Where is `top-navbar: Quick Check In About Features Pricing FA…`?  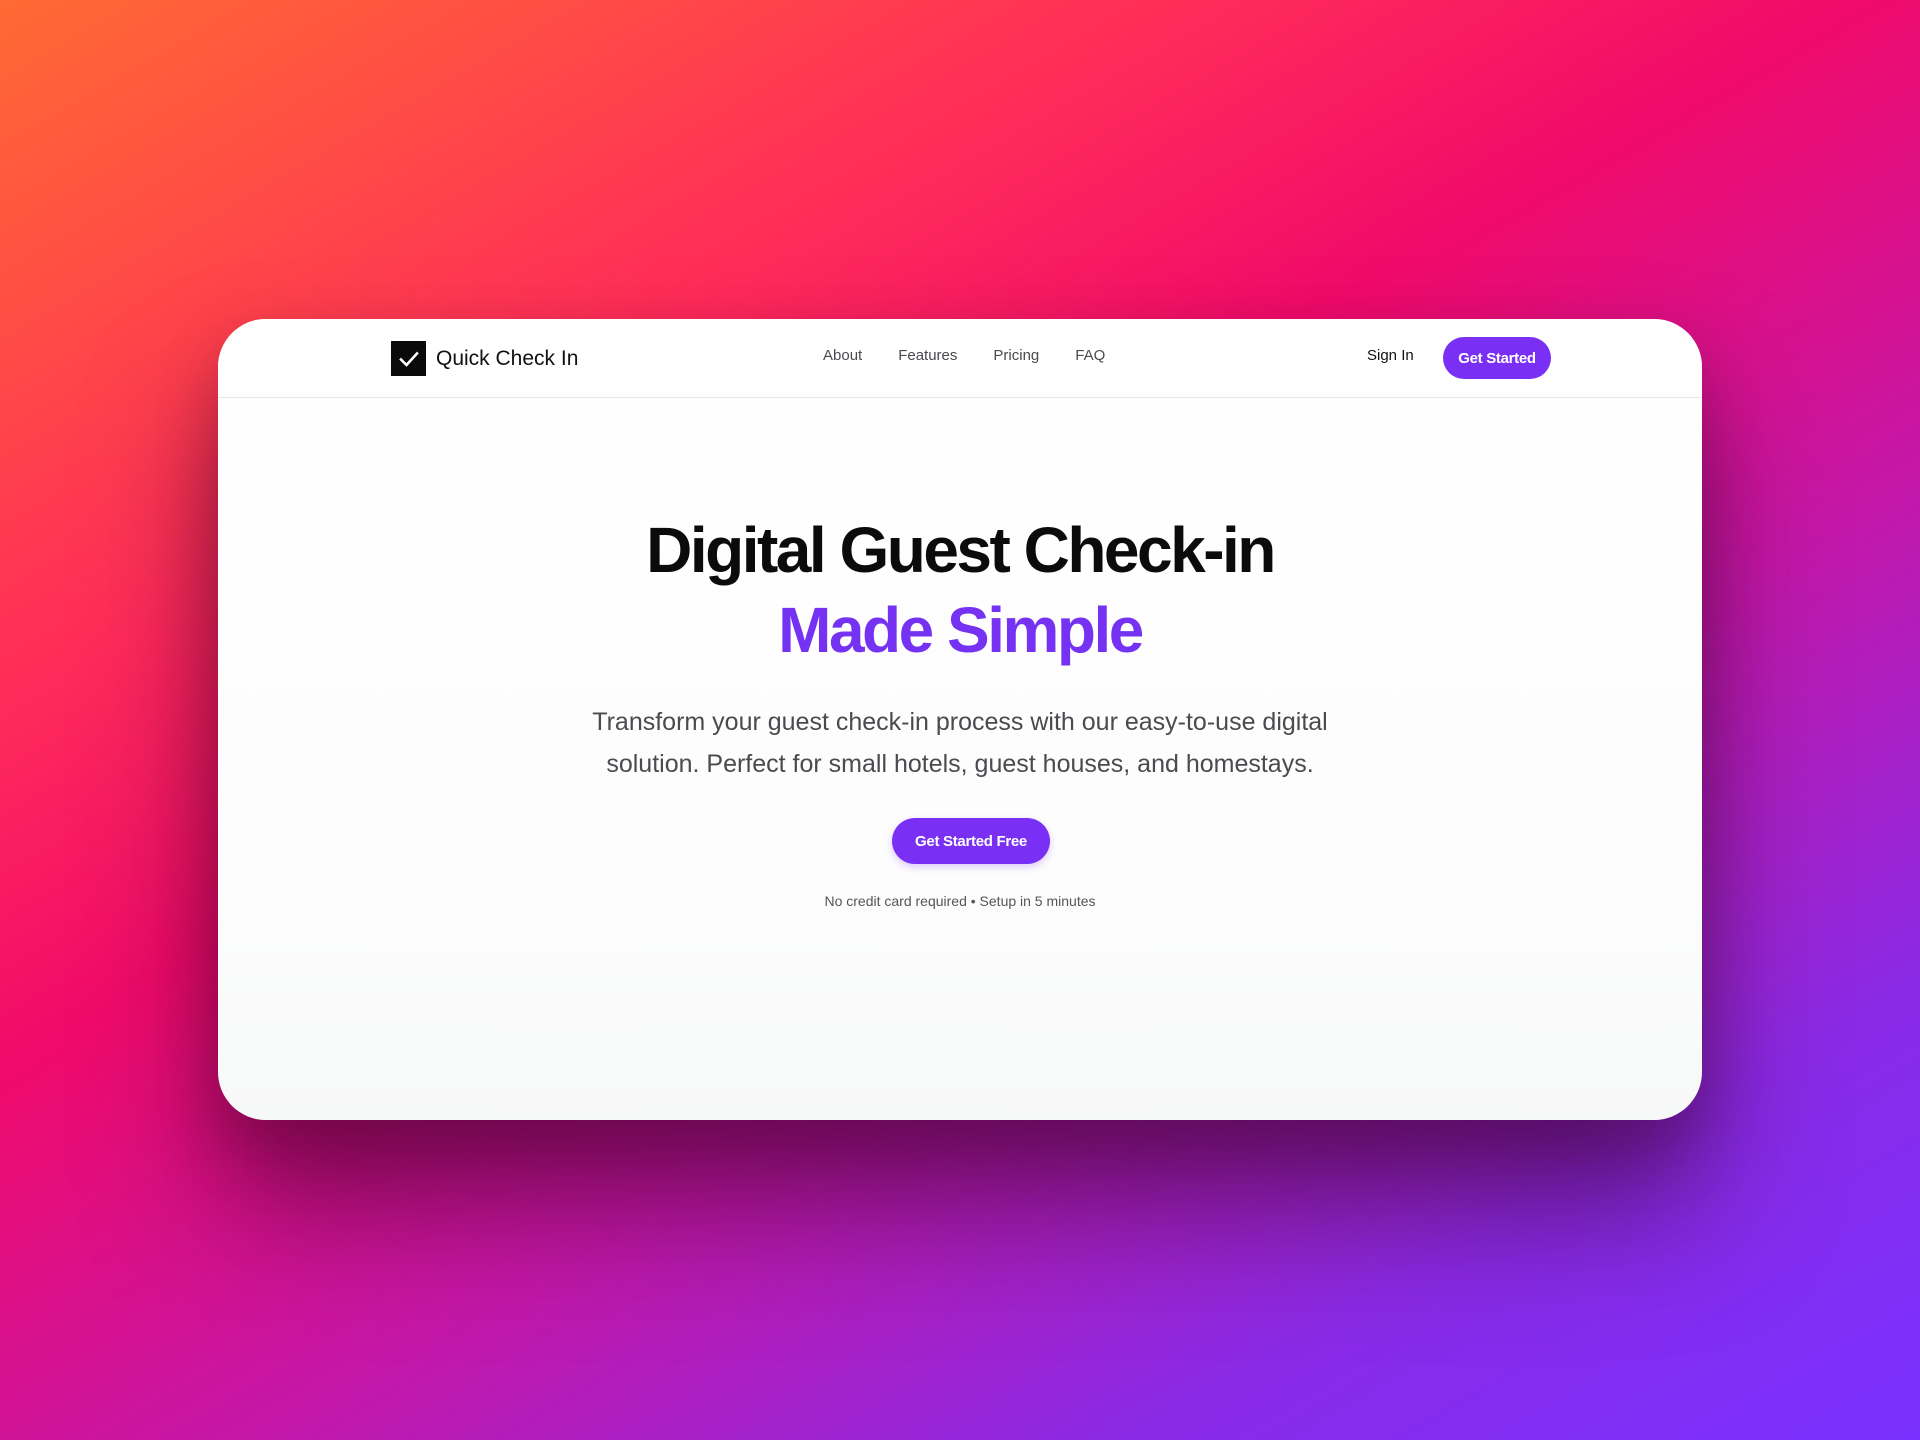 top-navbar: Quick Check In About Features Pricing FA… is located at coordinates (960, 358).